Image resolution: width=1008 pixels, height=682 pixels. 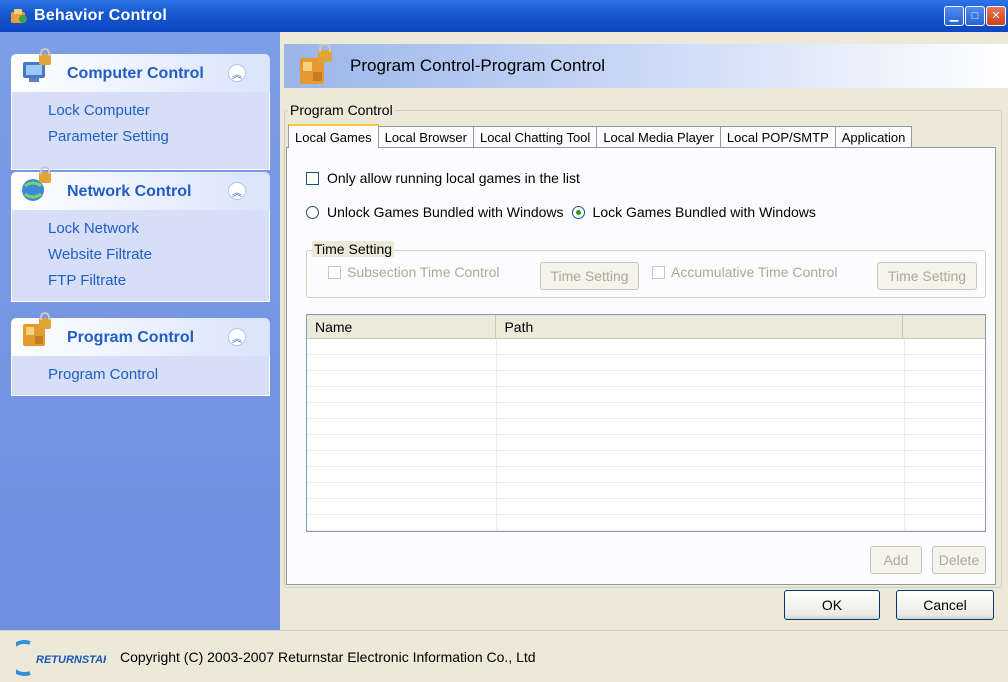 I want to click on only-allow-checkbox, so click(x=312, y=178).